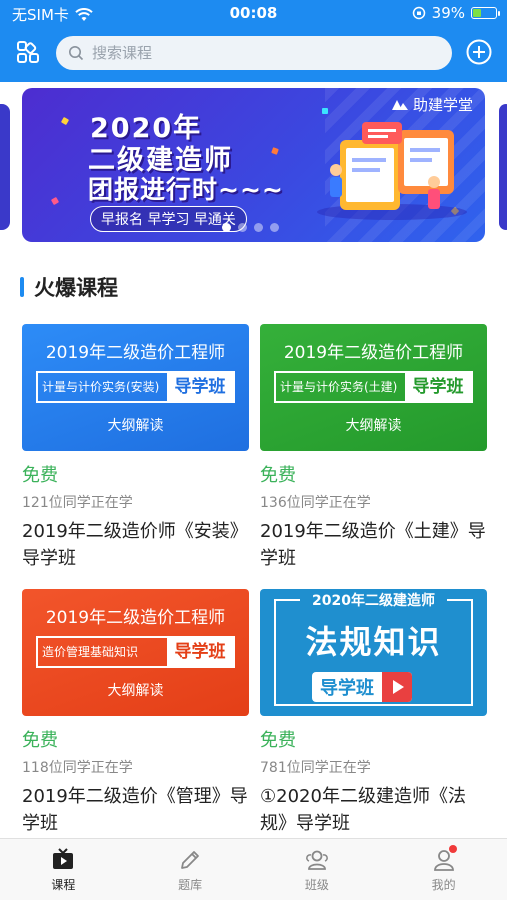 The height and width of the screenshot is (900, 507). What do you see at coordinates (253, 14) in the screenshot?
I see `status-bar: 无SIM卡 00:08 39%` at bounding box center [253, 14].